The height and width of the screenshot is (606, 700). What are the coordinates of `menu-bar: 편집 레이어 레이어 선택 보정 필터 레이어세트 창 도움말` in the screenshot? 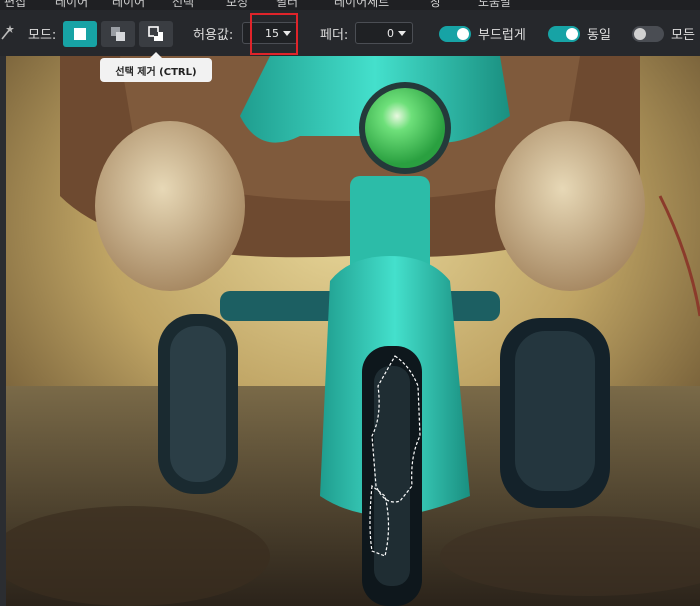 It's located at (350, 5).